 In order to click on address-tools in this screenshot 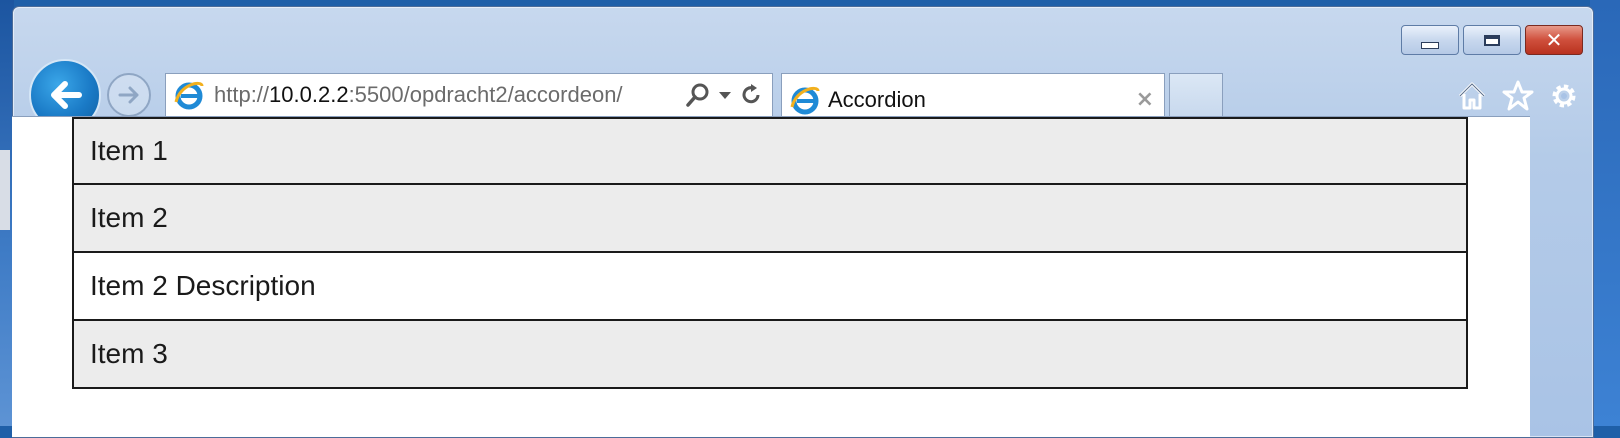, I will do `click(724, 95)`.